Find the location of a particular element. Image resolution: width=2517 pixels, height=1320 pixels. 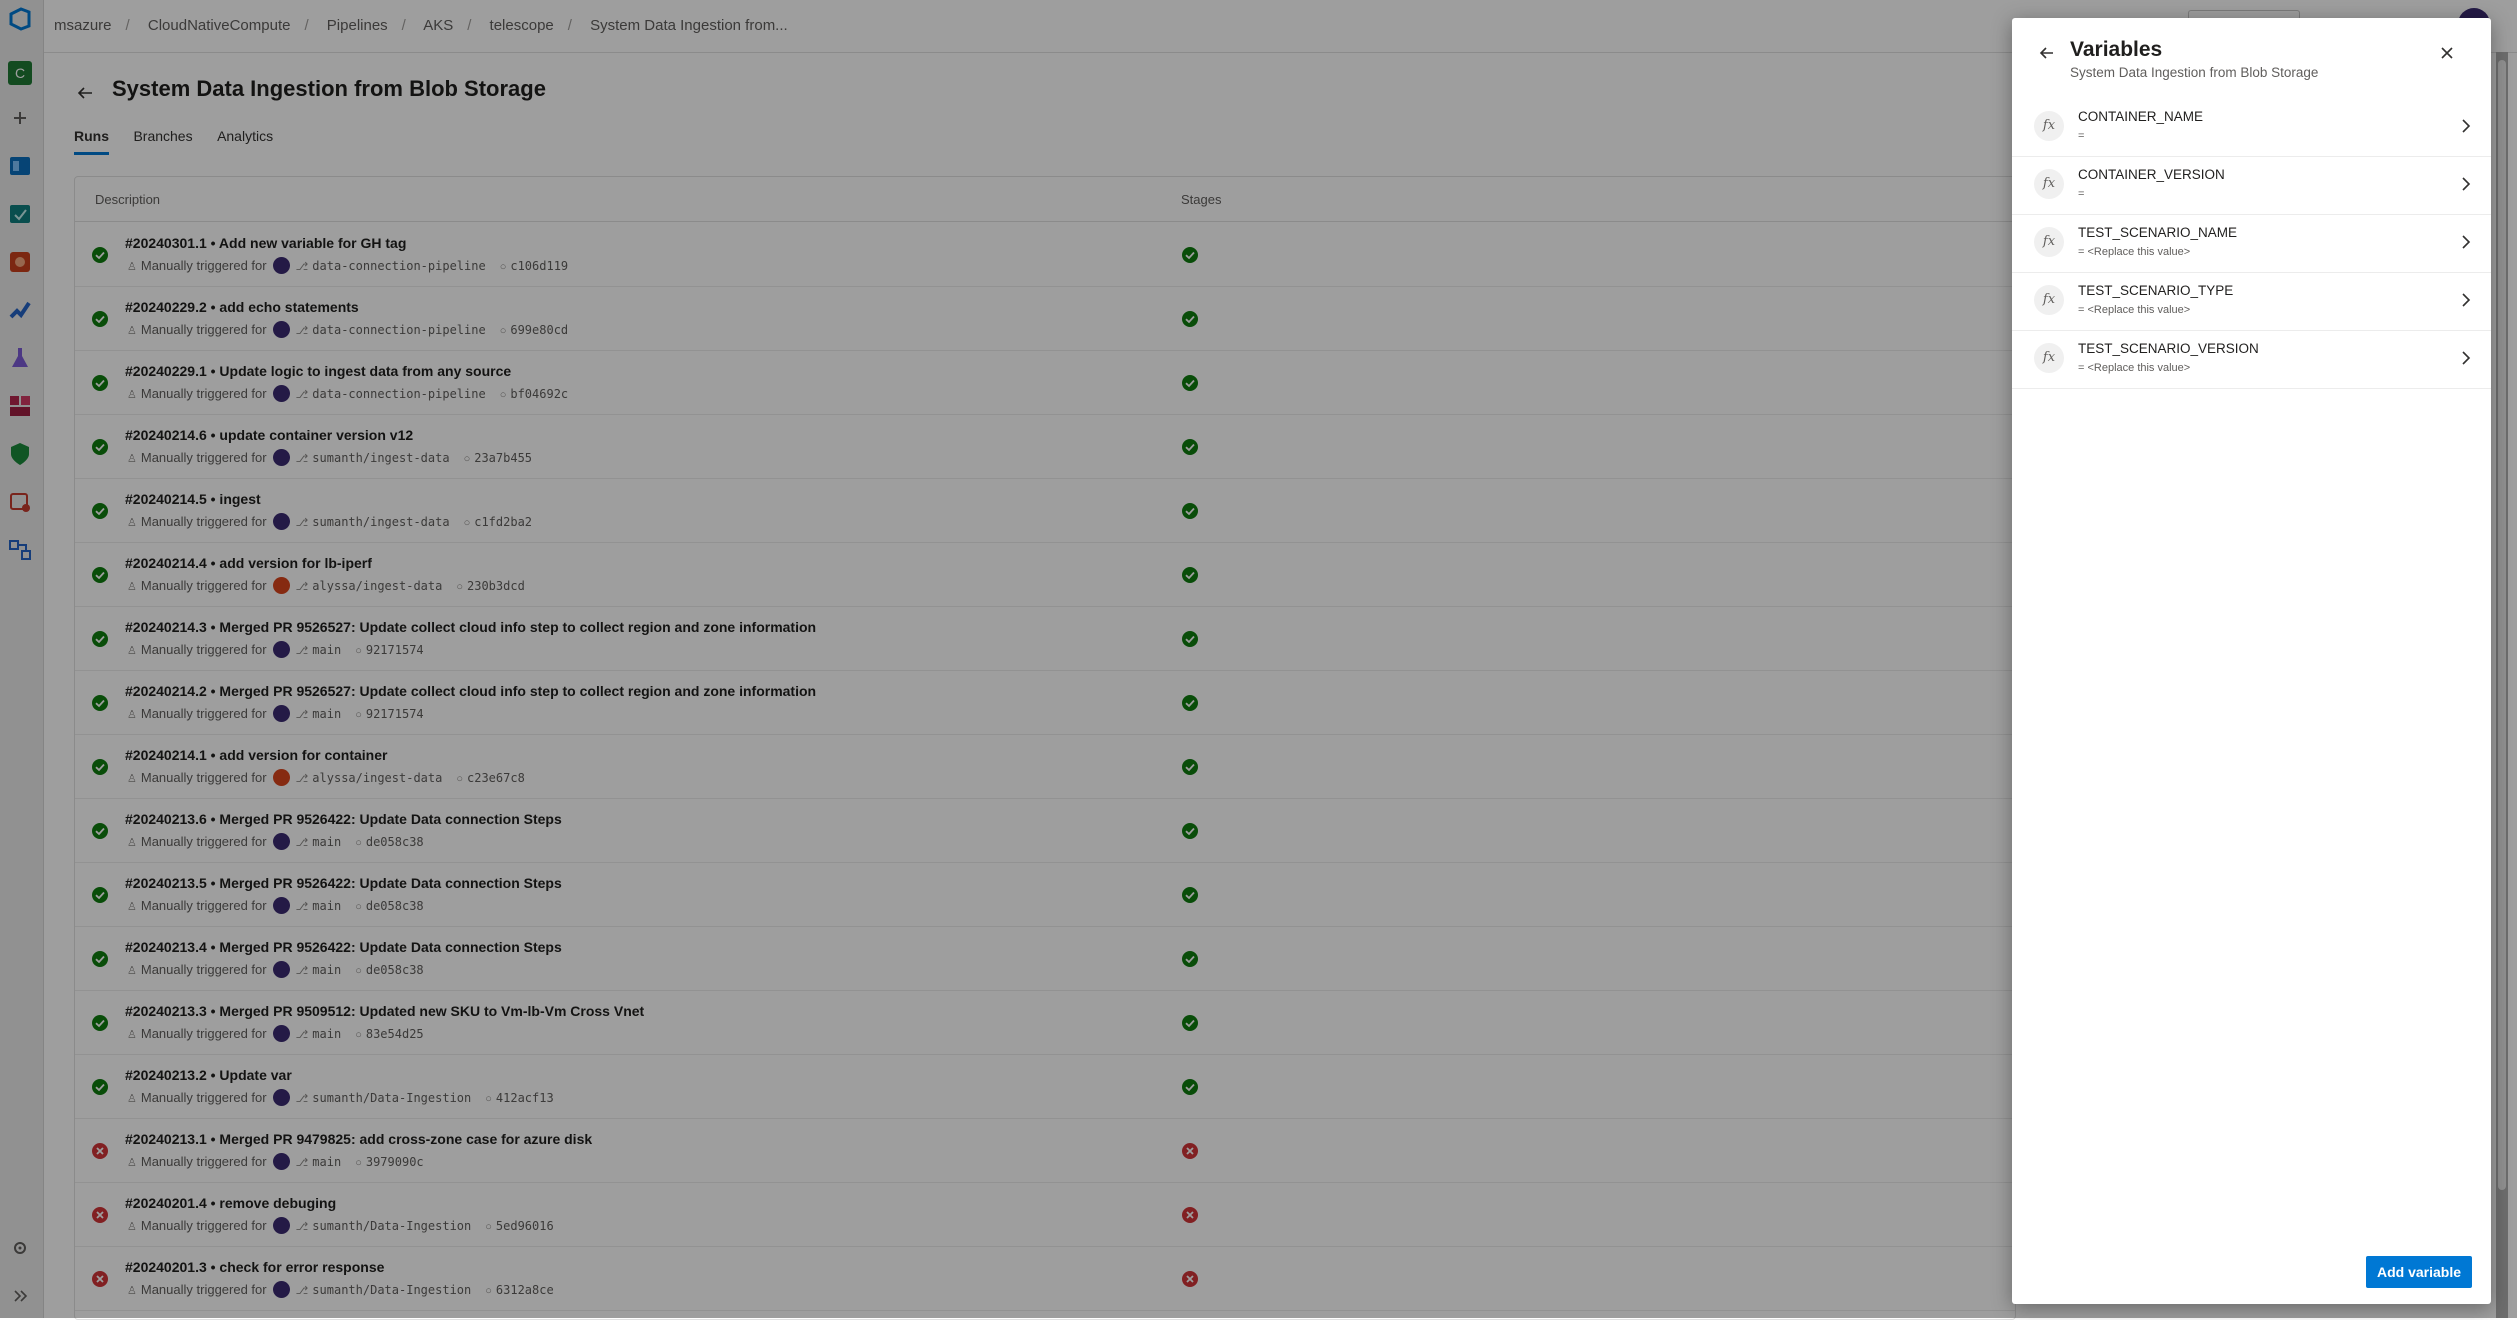

panel-subtitle: System Data Ingestion from Blob Storage is located at coordinates (2194, 72).